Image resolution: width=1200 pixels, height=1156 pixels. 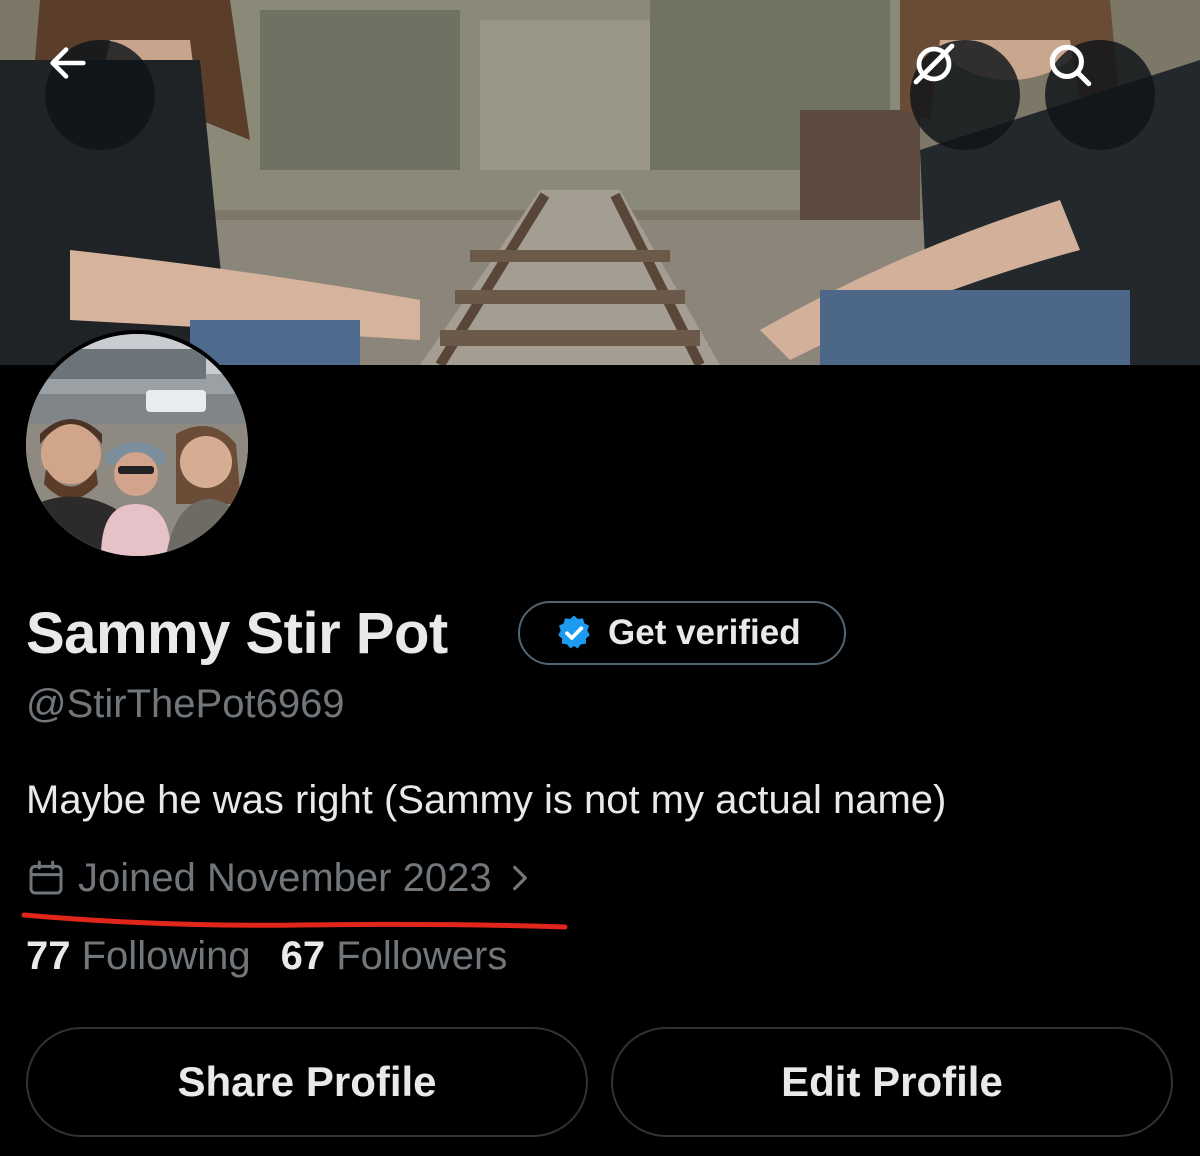 I want to click on get-verified-button: Get verified, so click(x=682, y=633).